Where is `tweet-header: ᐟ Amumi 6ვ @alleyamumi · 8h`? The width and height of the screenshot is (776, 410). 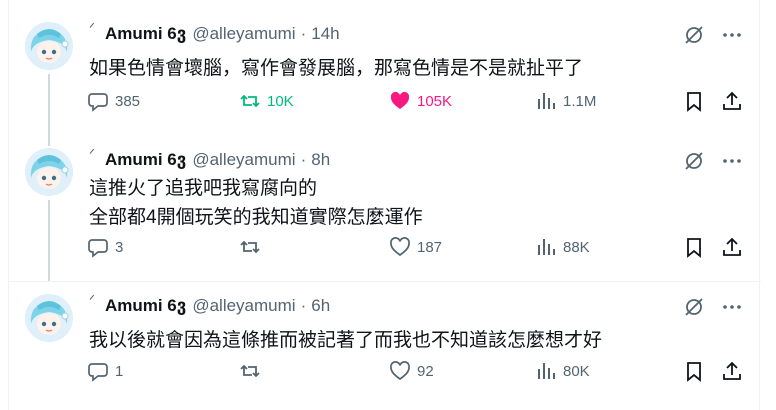
tweet-header: ᐟ Amumi 6ვ @alleyamumi · 8h is located at coordinates (209, 158).